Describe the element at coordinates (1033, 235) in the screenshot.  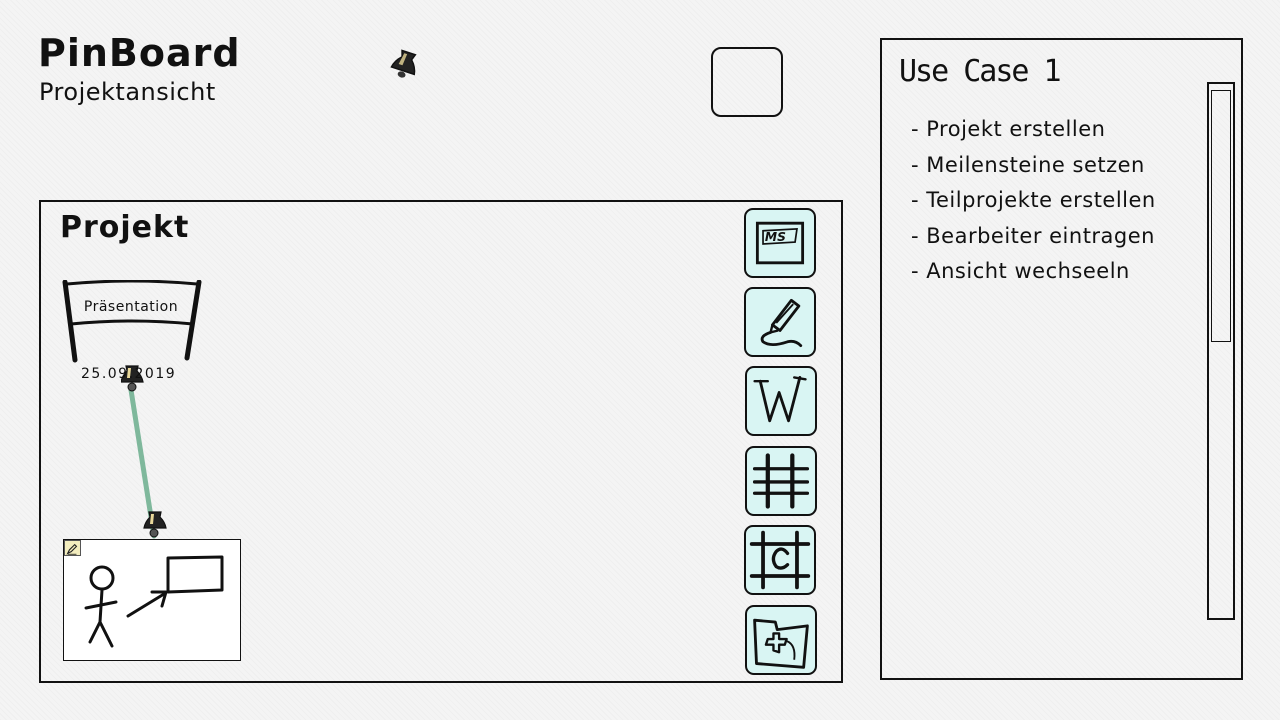
I see `list-item: - Bearbeiter eintragen` at that location.